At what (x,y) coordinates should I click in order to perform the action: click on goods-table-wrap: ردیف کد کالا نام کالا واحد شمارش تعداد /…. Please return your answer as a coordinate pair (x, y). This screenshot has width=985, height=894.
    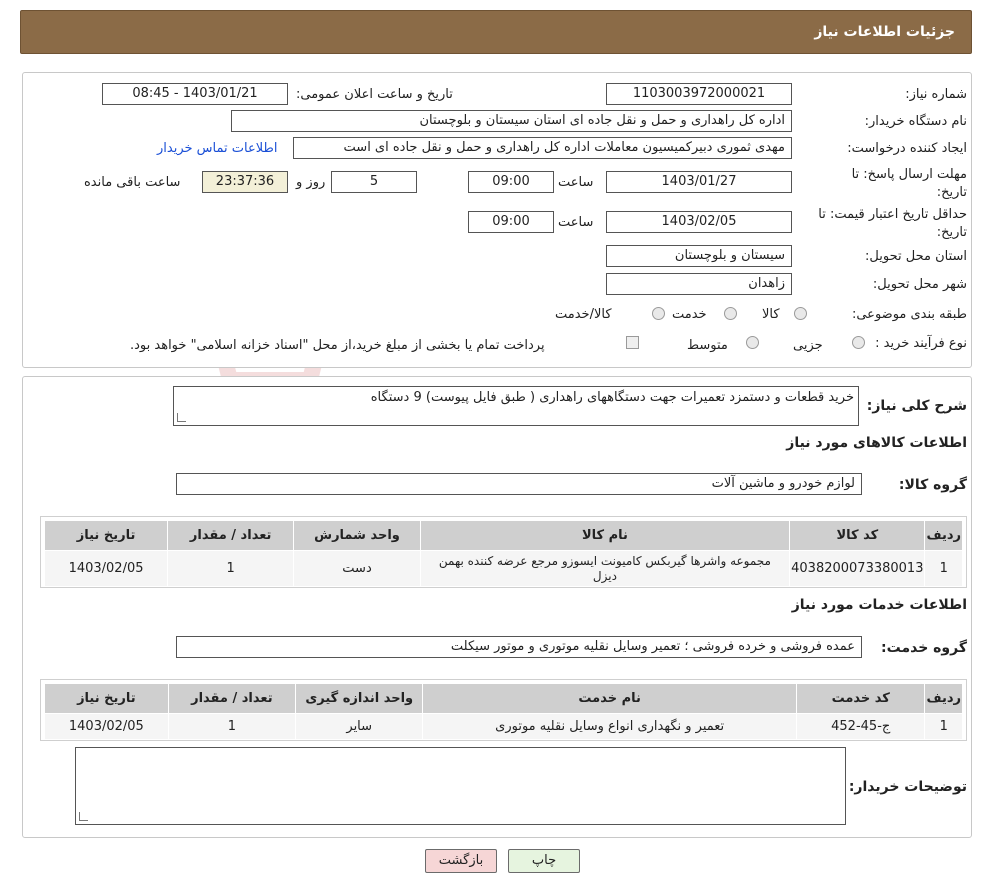
    Looking at the image, I should click on (503, 552).